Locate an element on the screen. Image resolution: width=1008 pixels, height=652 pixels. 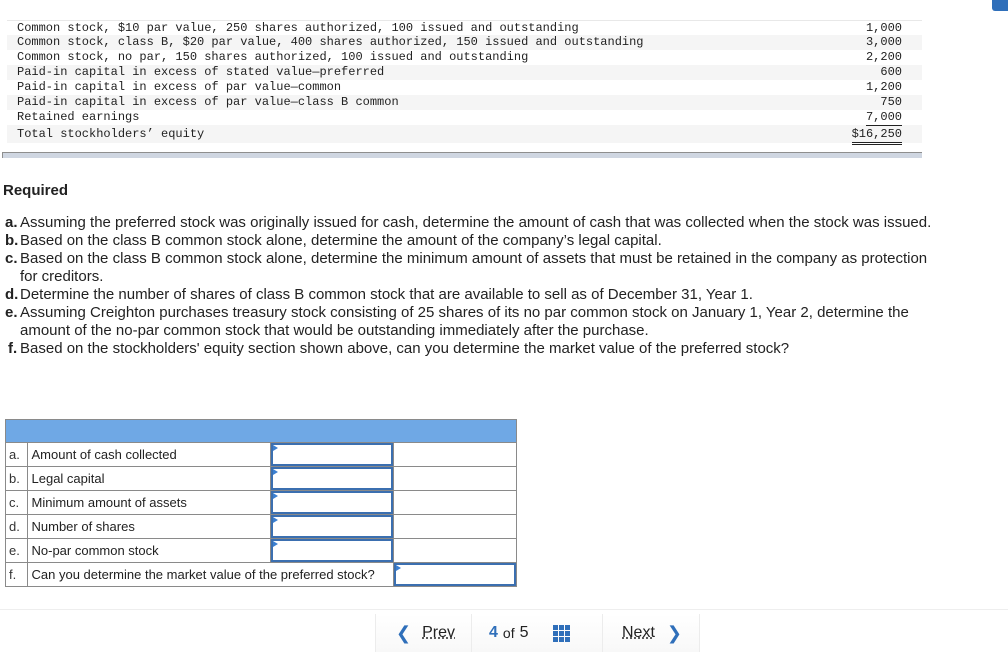
answer-letter: b. is located at coordinates (16, 478).